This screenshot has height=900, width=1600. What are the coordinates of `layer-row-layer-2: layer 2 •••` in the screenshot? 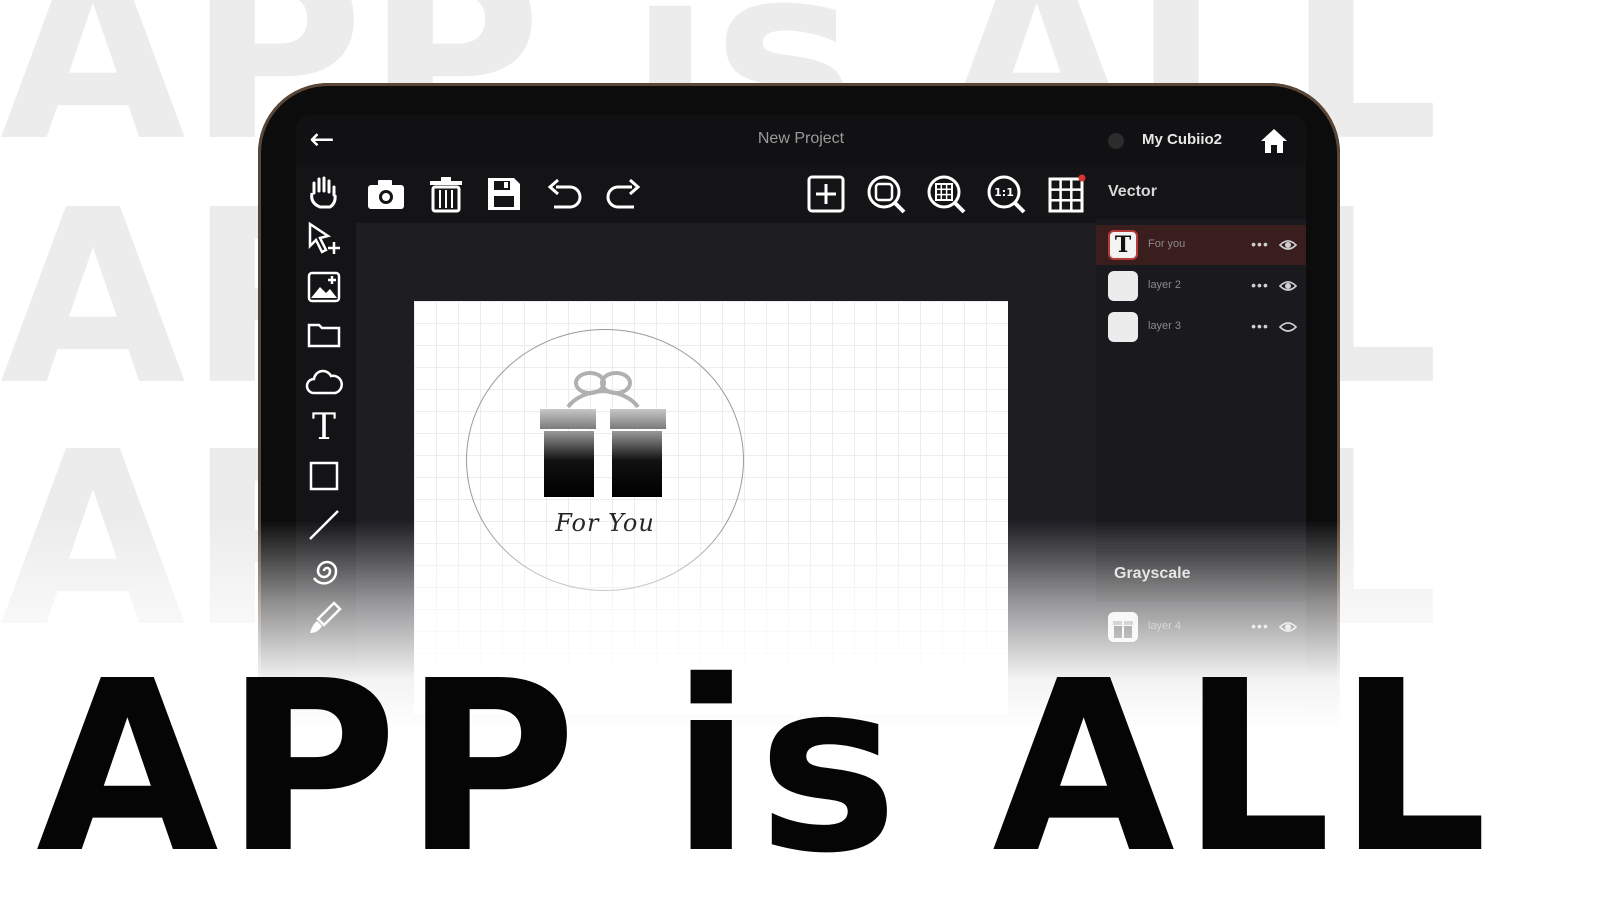 It's located at (1201, 286).